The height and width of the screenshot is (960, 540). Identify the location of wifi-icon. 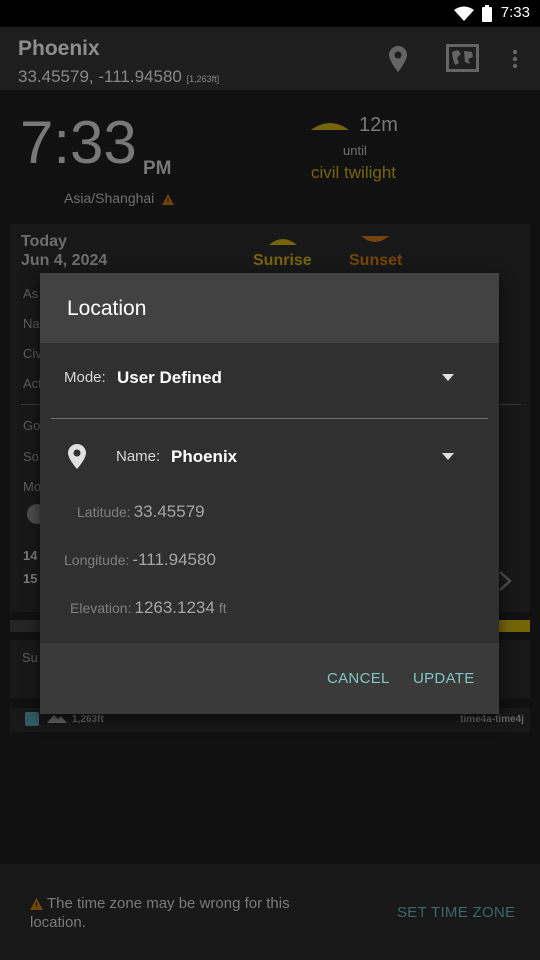
(464, 13).